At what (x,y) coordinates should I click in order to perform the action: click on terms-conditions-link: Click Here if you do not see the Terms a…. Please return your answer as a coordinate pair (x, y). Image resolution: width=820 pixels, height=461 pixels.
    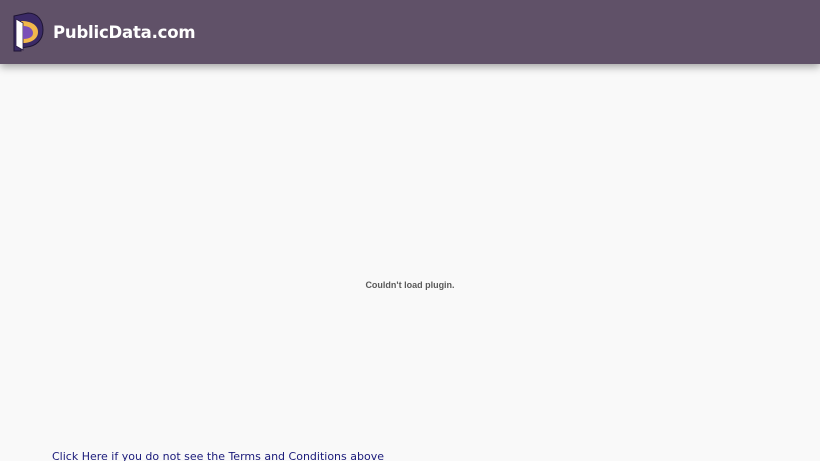
    Looking at the image, I should click on (218, 455).